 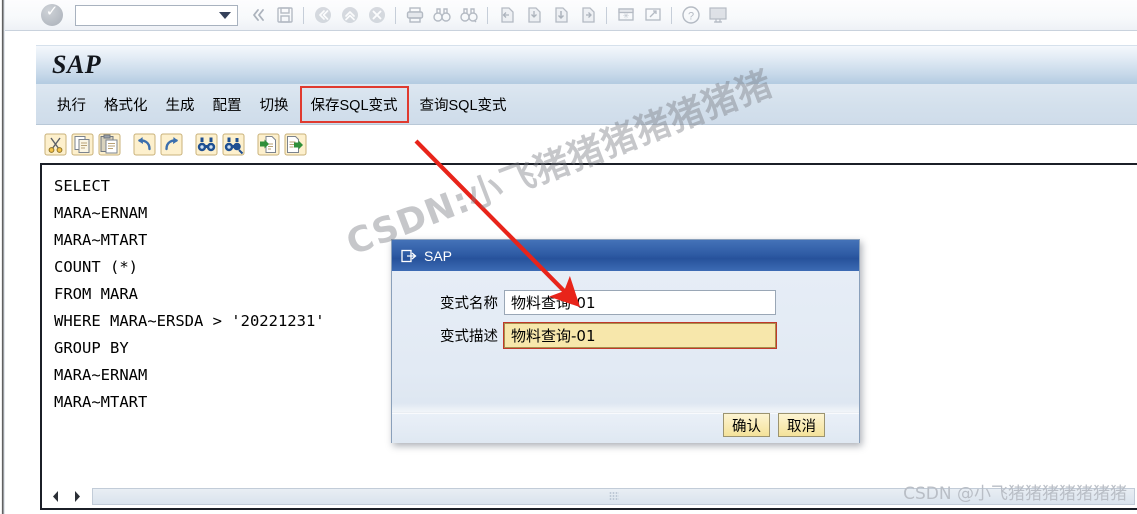 I want to click on variant-name-input: 物料查询-01, so click(x=640, y=302).